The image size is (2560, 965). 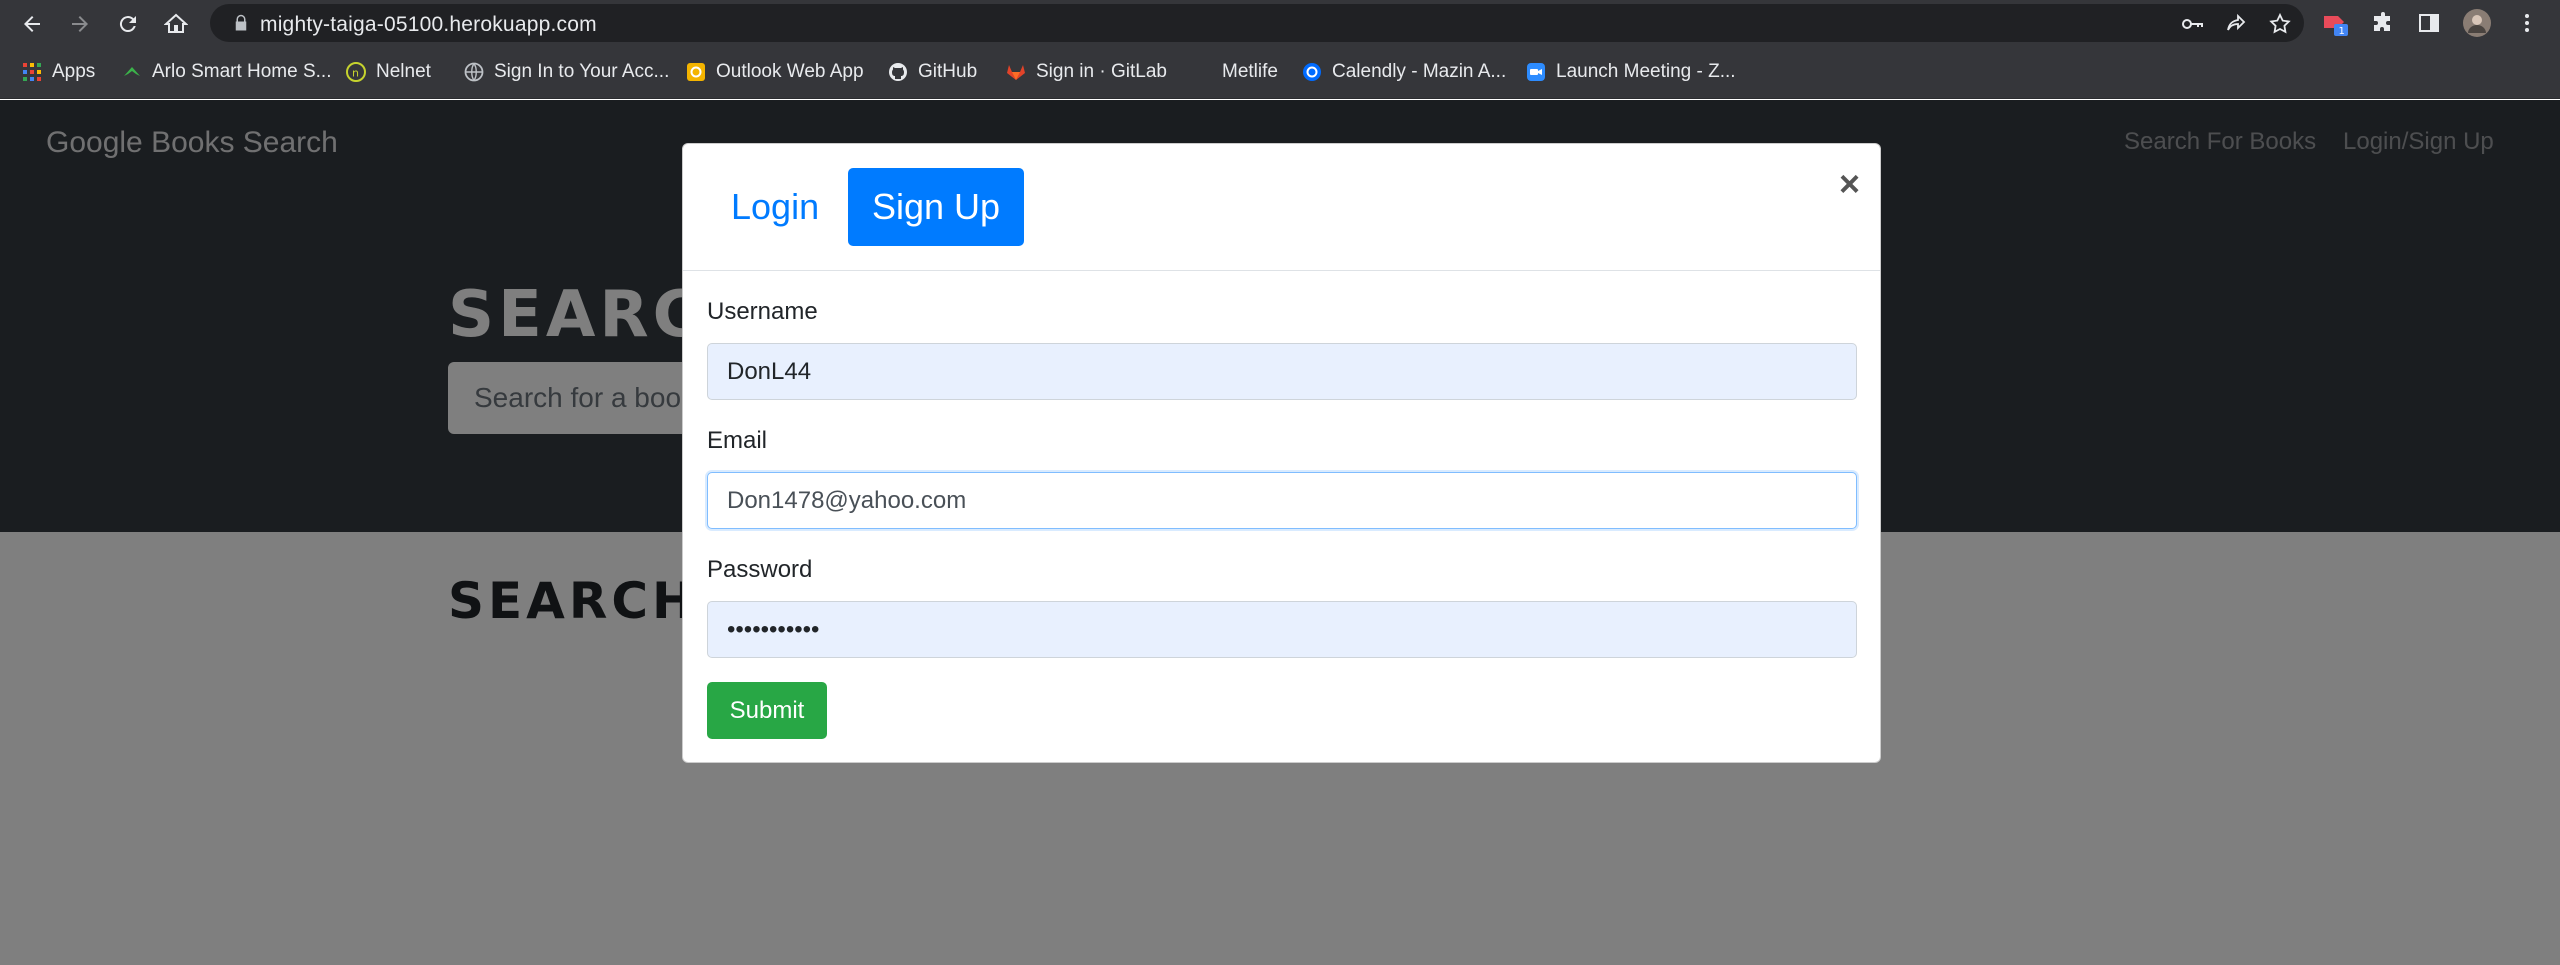 I want to click on browser-menu-icon, so click(x=2527, y=23).